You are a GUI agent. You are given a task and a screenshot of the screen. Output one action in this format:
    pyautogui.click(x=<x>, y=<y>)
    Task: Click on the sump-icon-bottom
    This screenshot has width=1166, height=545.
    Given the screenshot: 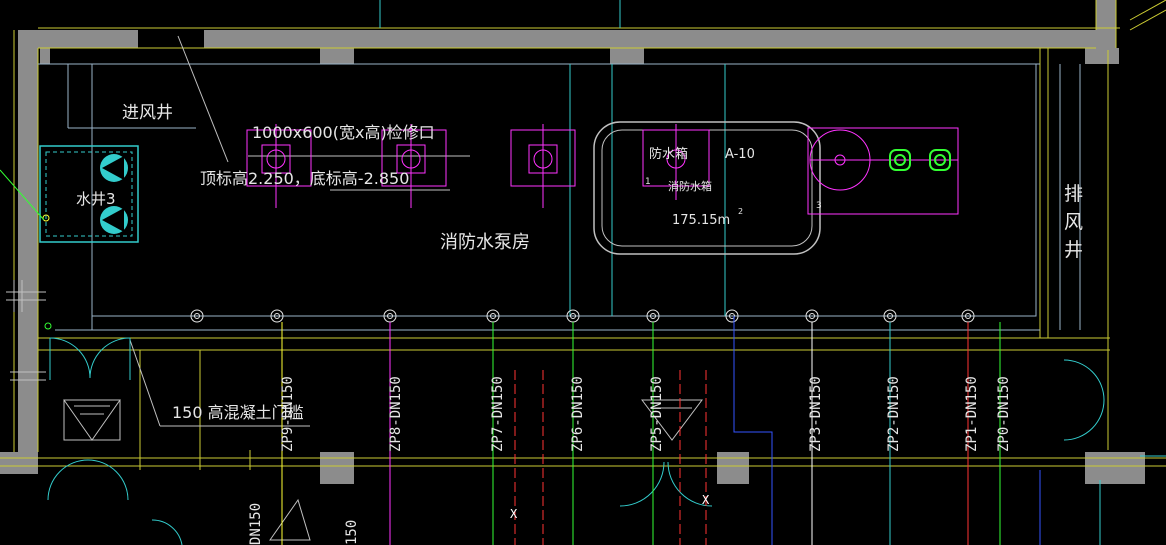 What is the action you would take?
    pyautogui.click(x=290, y=519)
    